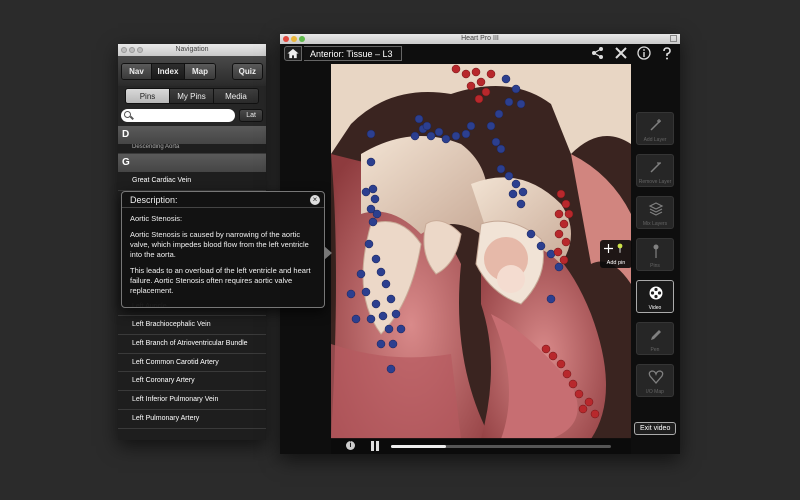  I want to click on tool-label: Add Layer, so click(655, 140).